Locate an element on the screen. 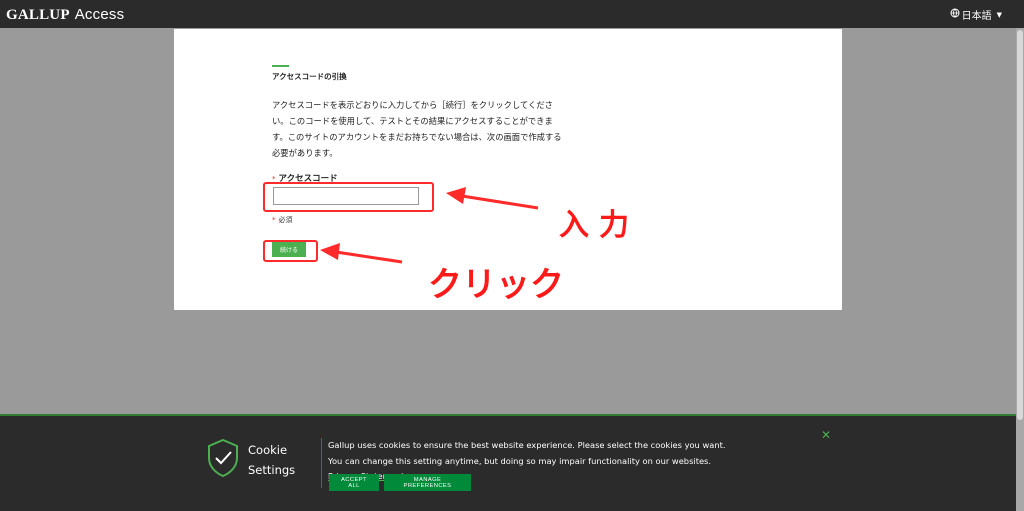 The height and width of the screenshot is (511, 1024). cookie-title: Cookie Settings is located at coordinates (272, 460).